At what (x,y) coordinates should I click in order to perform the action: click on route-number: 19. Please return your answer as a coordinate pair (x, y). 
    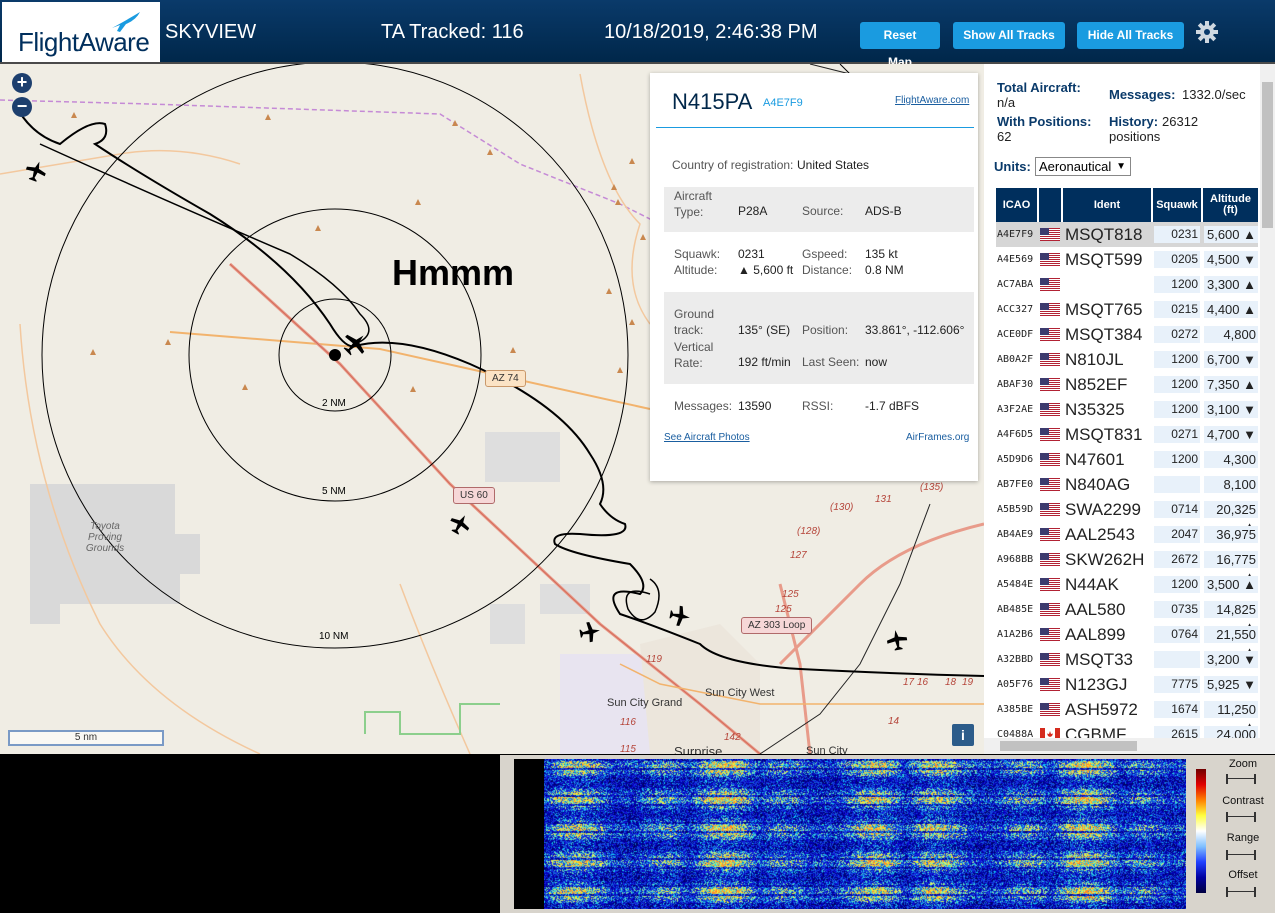
    Looking at the image, I should click on (968, 682).